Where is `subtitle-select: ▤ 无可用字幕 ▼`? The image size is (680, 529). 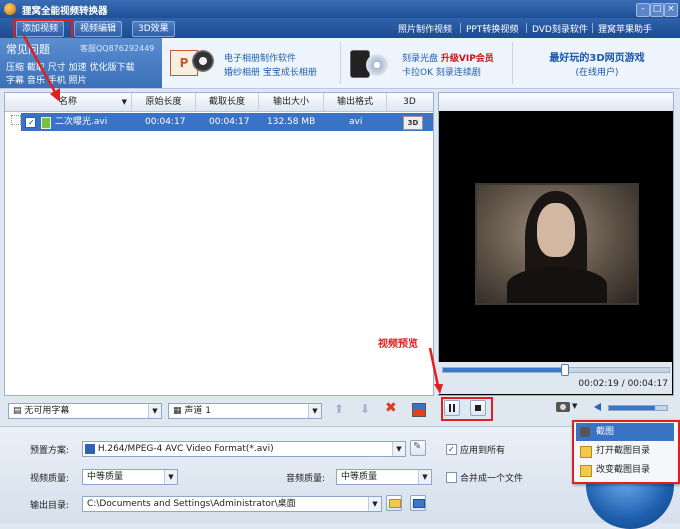
subtitle-select: ▤ 无可用字幕 ▼ is located at coordinates (85, 411).